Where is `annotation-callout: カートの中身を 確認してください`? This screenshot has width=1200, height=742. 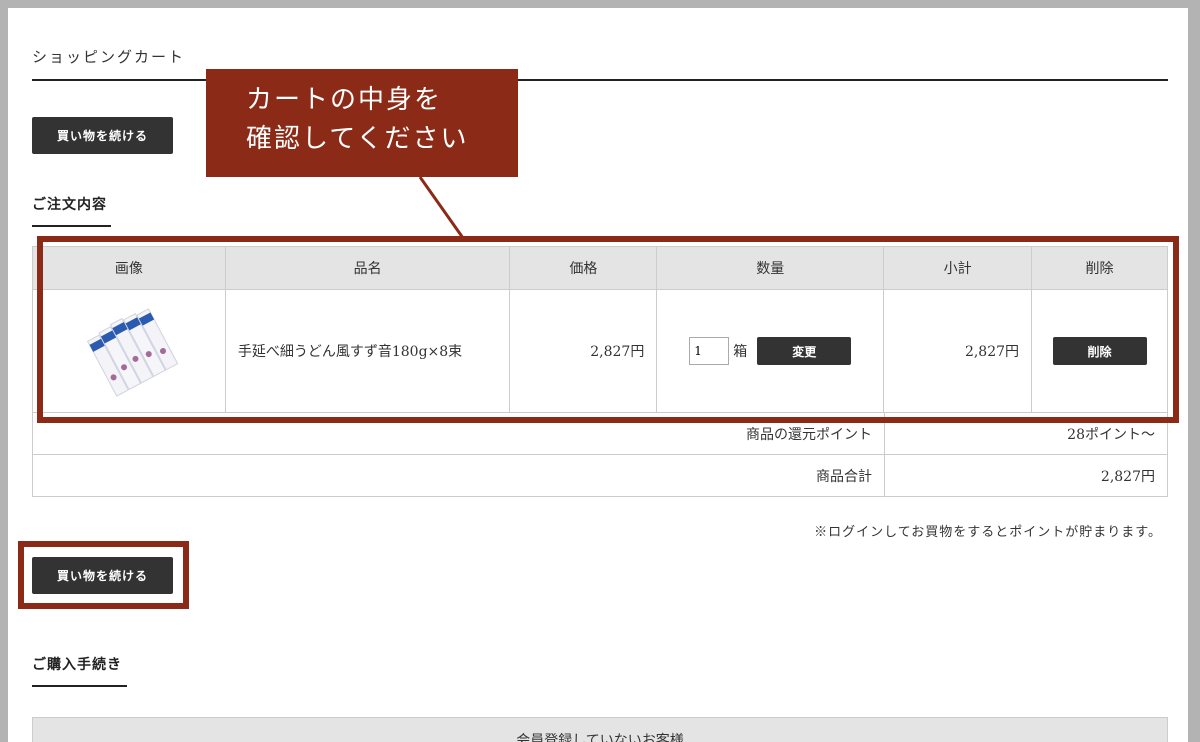 annotation-callout: カートの中身を 確認してください is located at coordinates (362, 123).